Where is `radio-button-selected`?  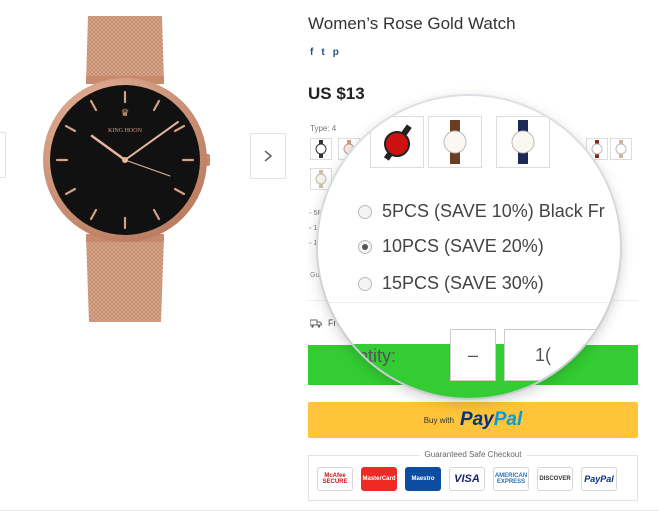 radio-button-selected is located at coordinates (365, 246).